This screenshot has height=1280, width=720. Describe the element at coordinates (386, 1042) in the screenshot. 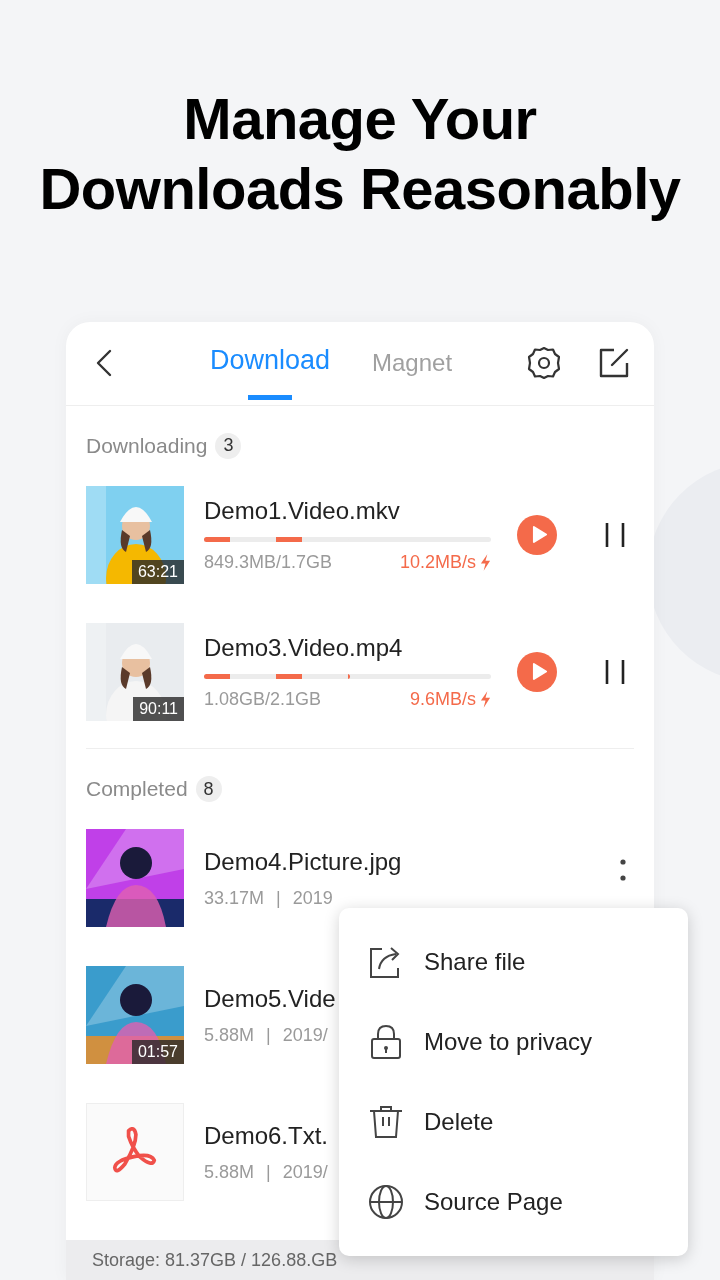

I see `lock-icon` at that location.